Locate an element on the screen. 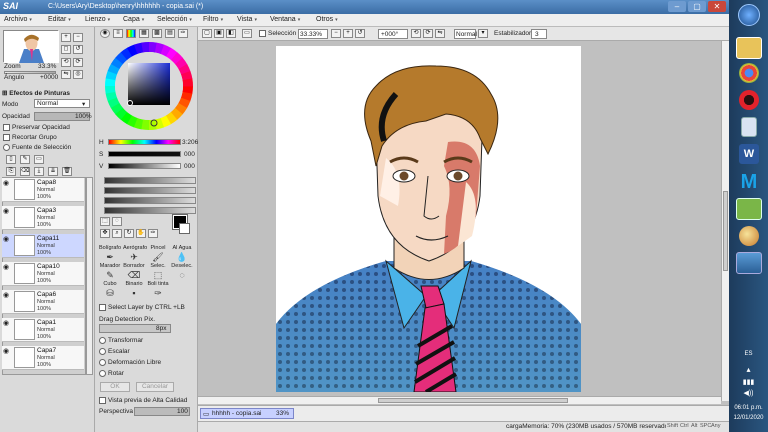  rotate-radio is located at coordinates (102, 373).